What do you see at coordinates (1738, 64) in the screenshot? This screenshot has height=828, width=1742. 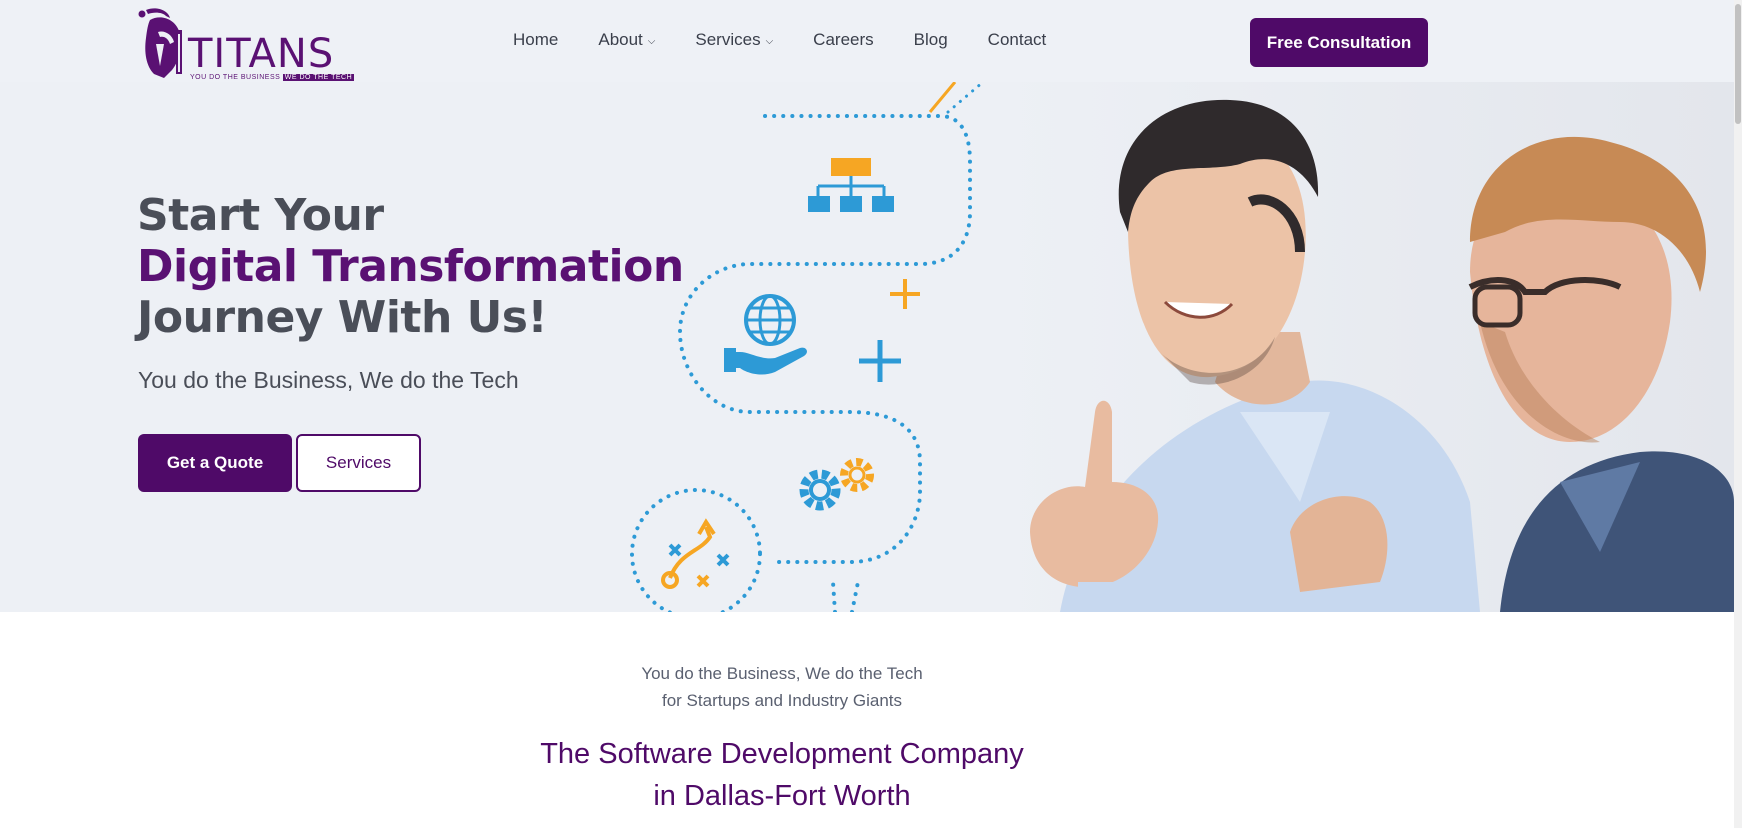 I see `scrollbar-thumb` at bounding box center [1738, 64].